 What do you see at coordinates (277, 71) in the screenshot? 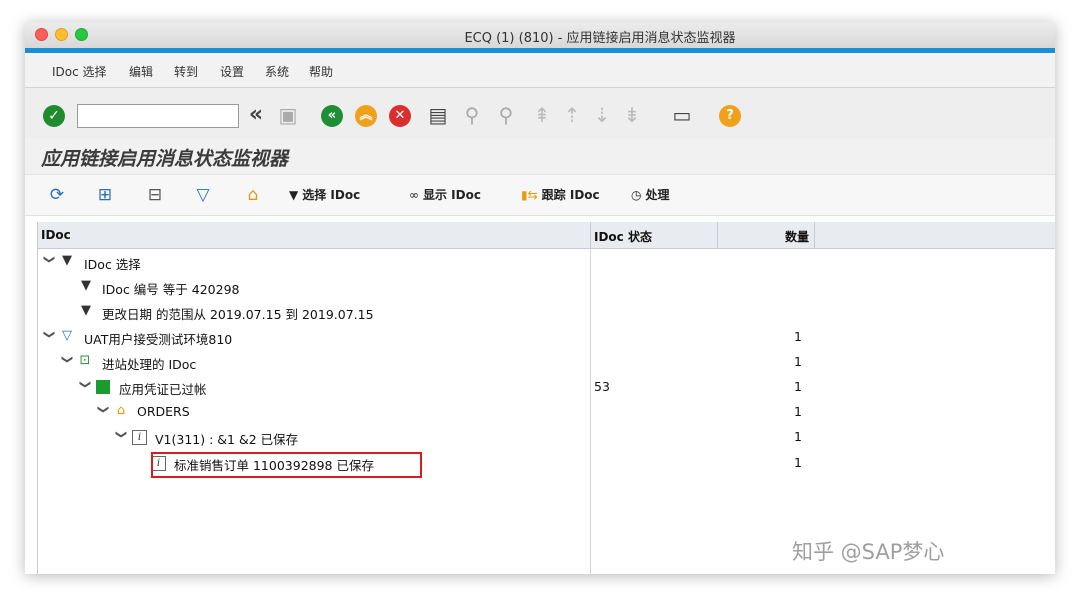
I see `menu-system: 系统` at bounding box center [277, 71].